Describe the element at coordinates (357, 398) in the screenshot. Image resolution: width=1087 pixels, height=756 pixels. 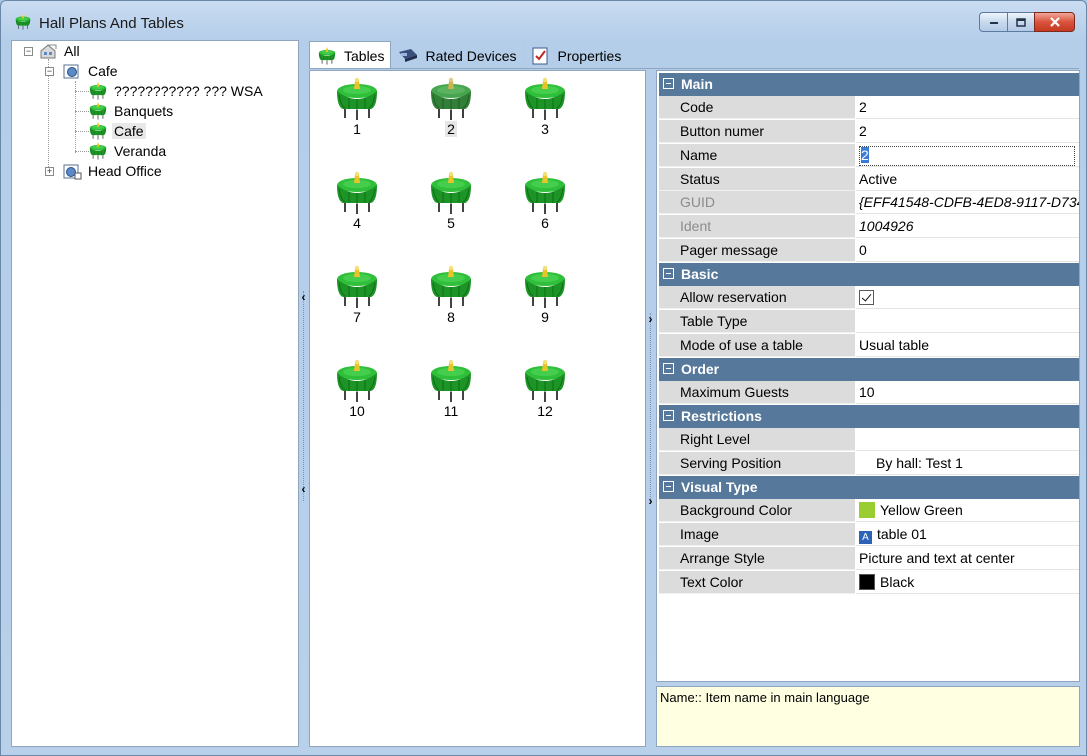
I see `table-tile-10: 10` at that location.